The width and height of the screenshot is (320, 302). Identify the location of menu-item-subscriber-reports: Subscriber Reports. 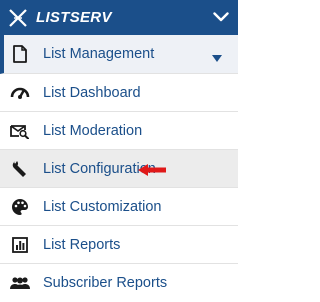
(119, 283).